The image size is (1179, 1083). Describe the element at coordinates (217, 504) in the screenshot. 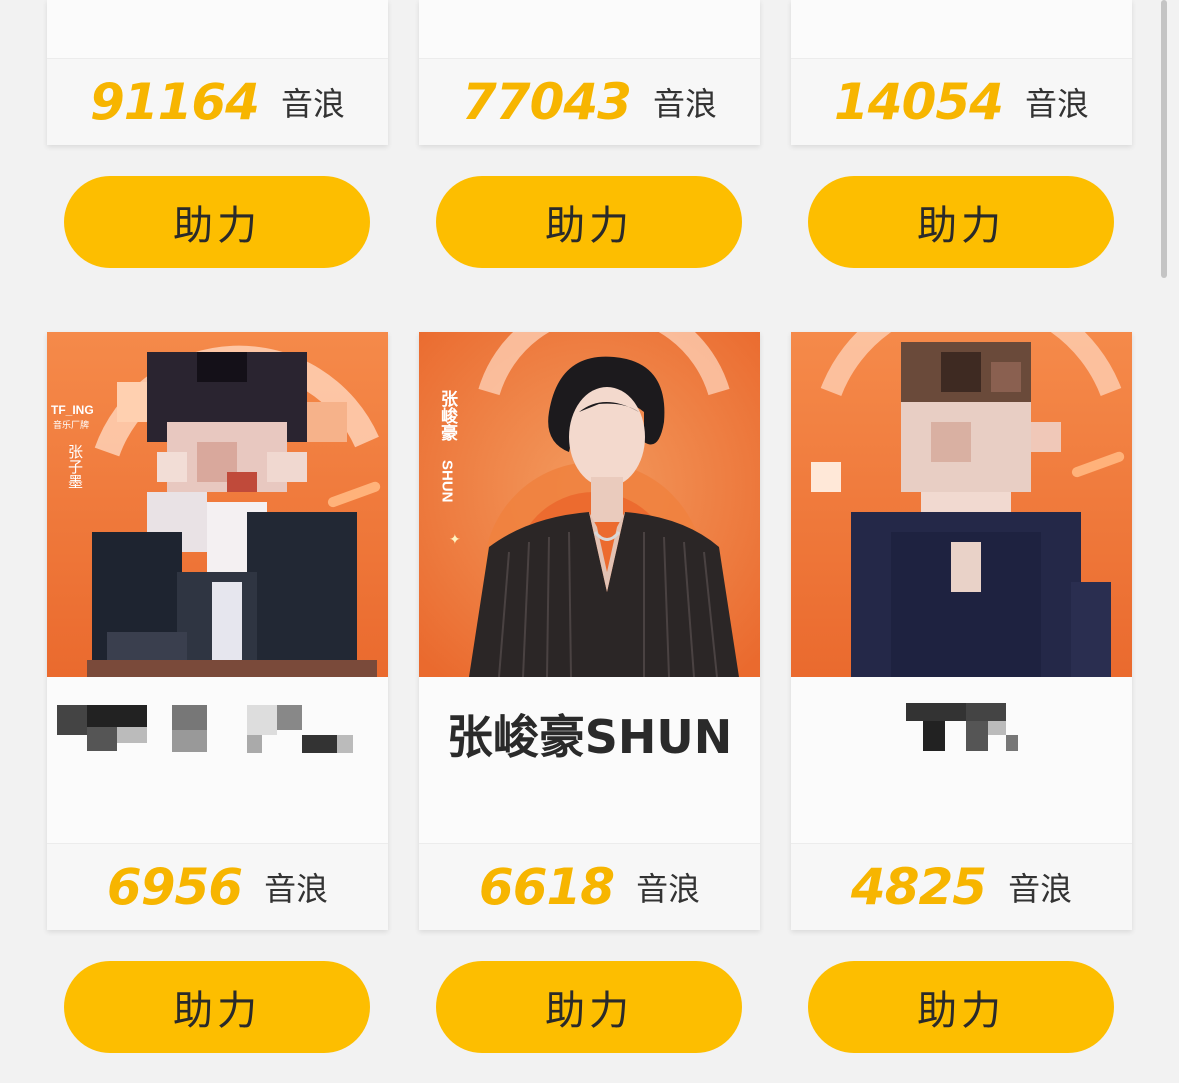

I see `artist-photo-pixelated: TF_ING 音乐厂牌 张子墨` at that location.